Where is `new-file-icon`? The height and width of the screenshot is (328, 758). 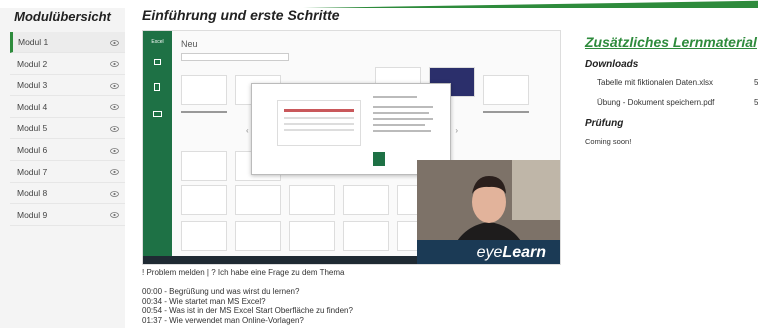 new-file-icon is located at coordinates (157, 87).